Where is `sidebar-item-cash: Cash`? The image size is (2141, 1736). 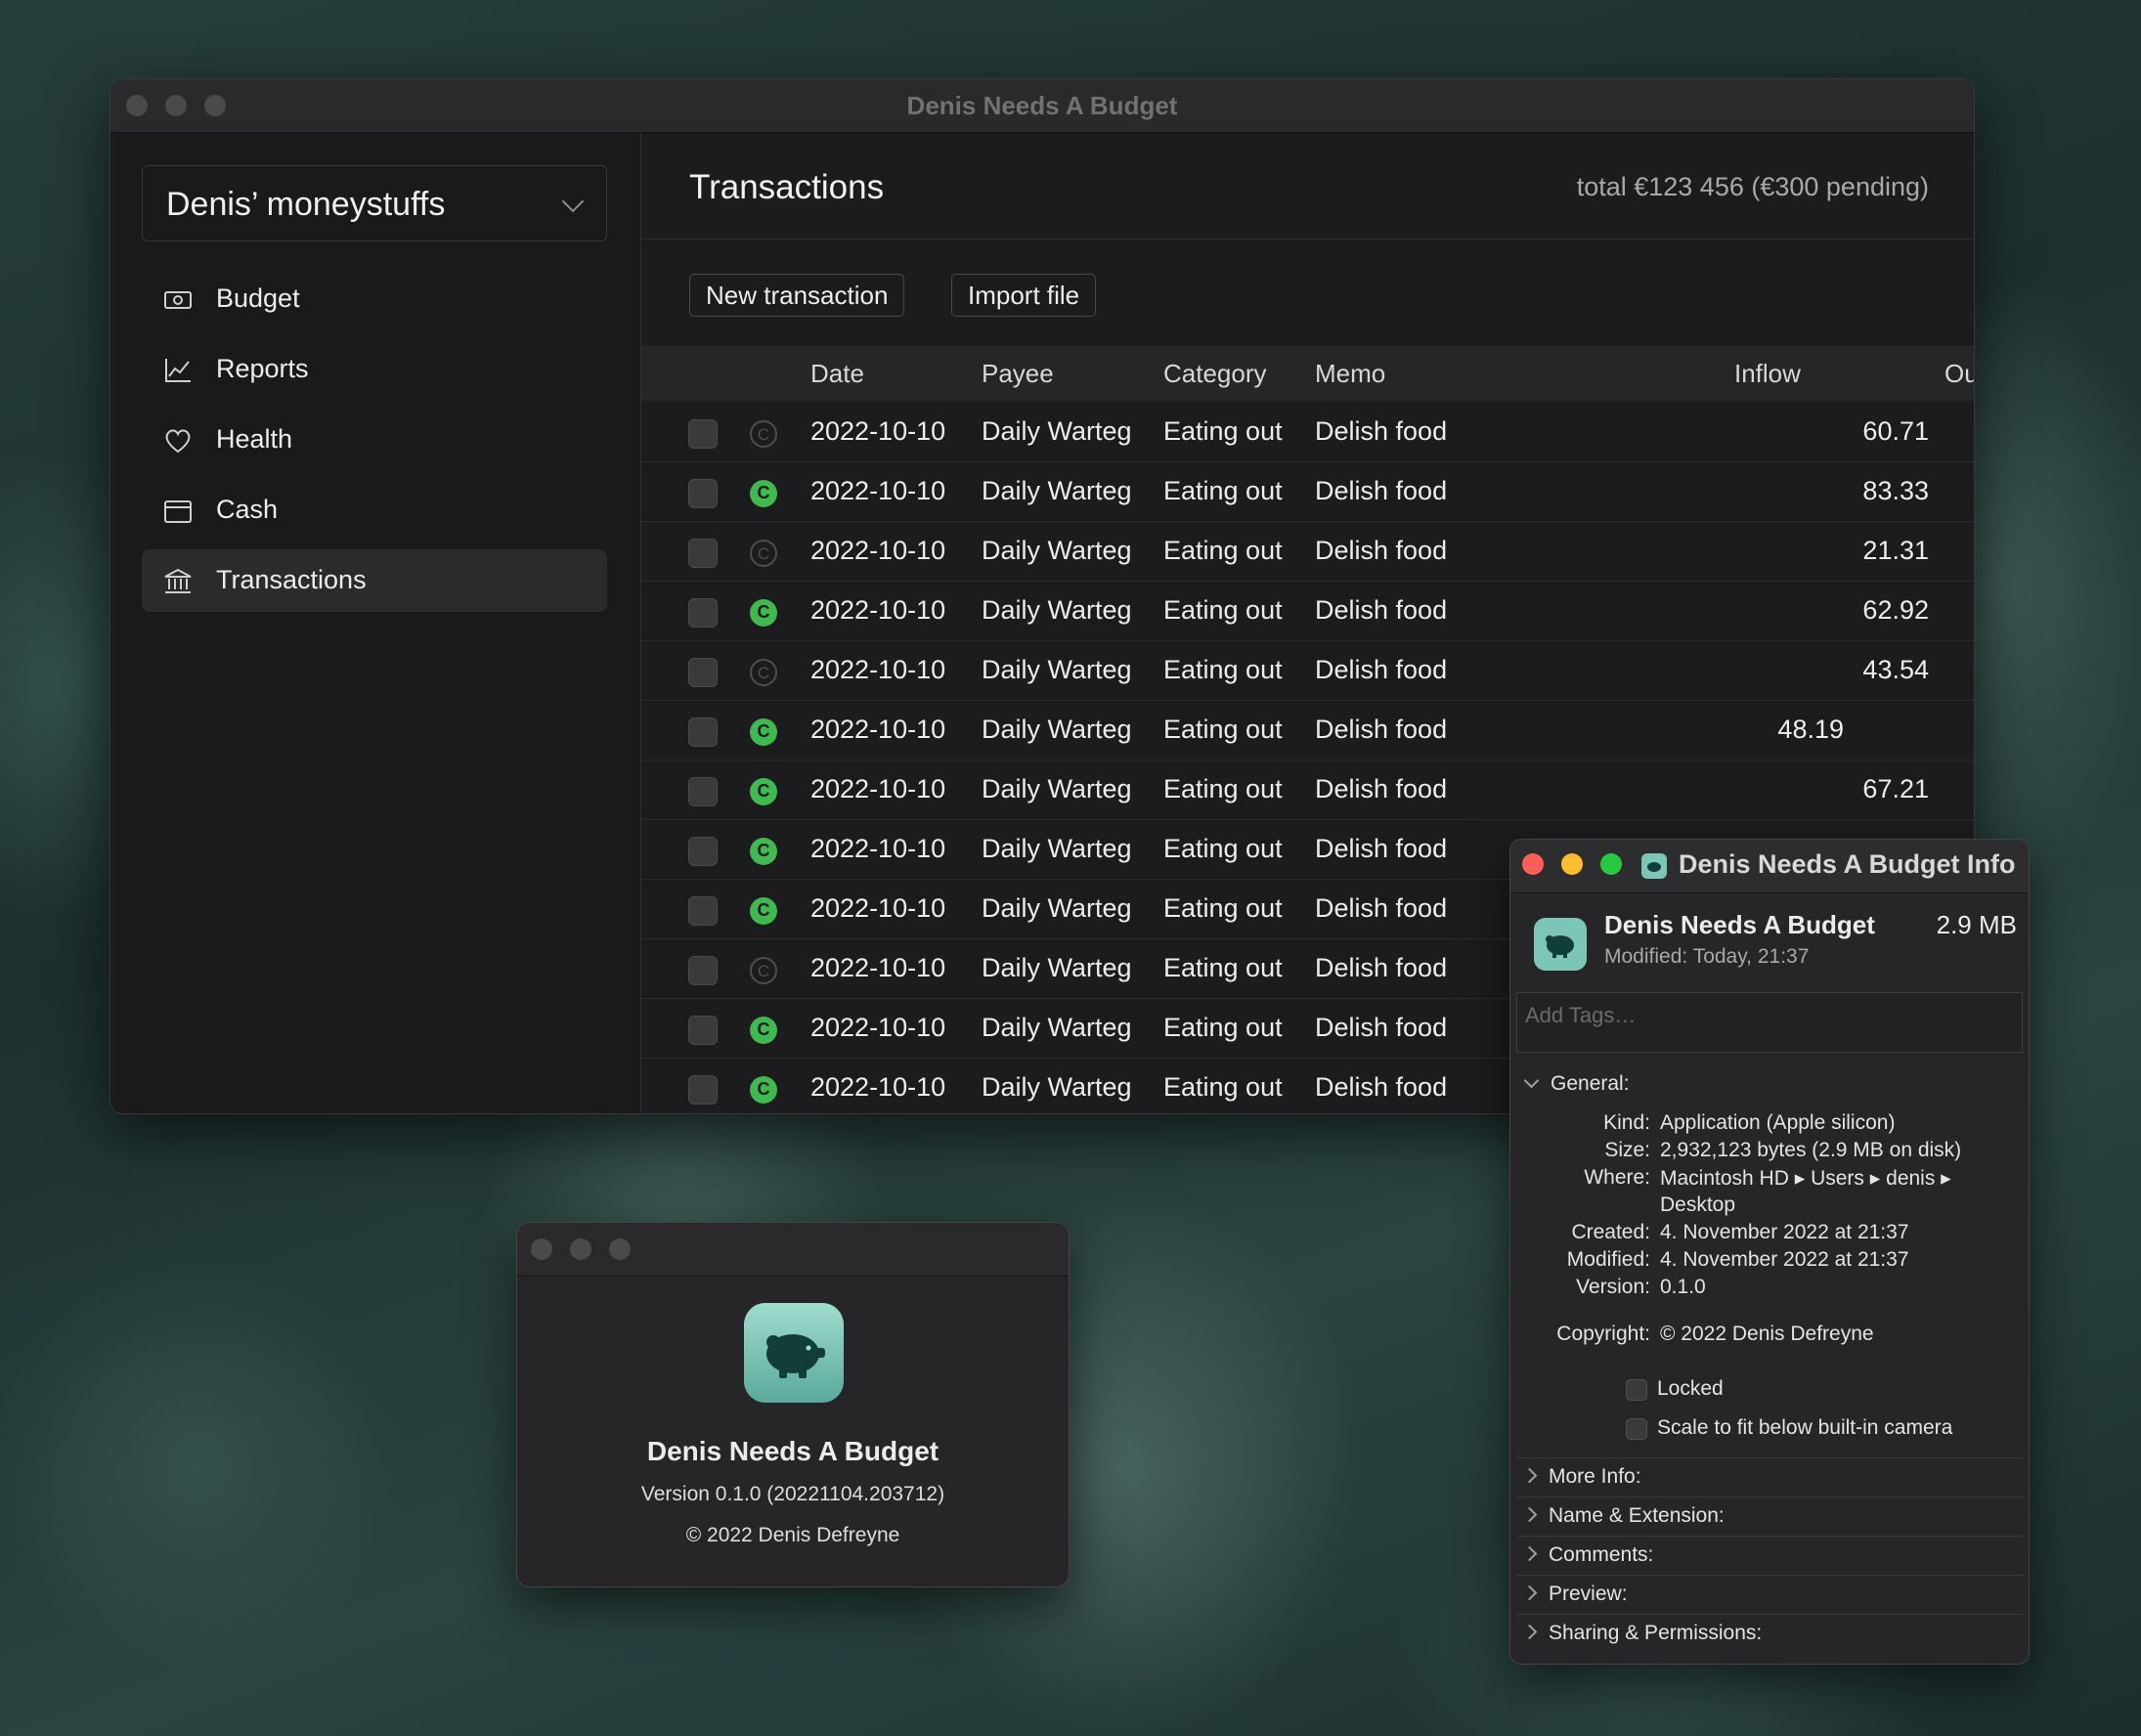
sidebar-item-cash: Cash is located at coordinates (374, 510).